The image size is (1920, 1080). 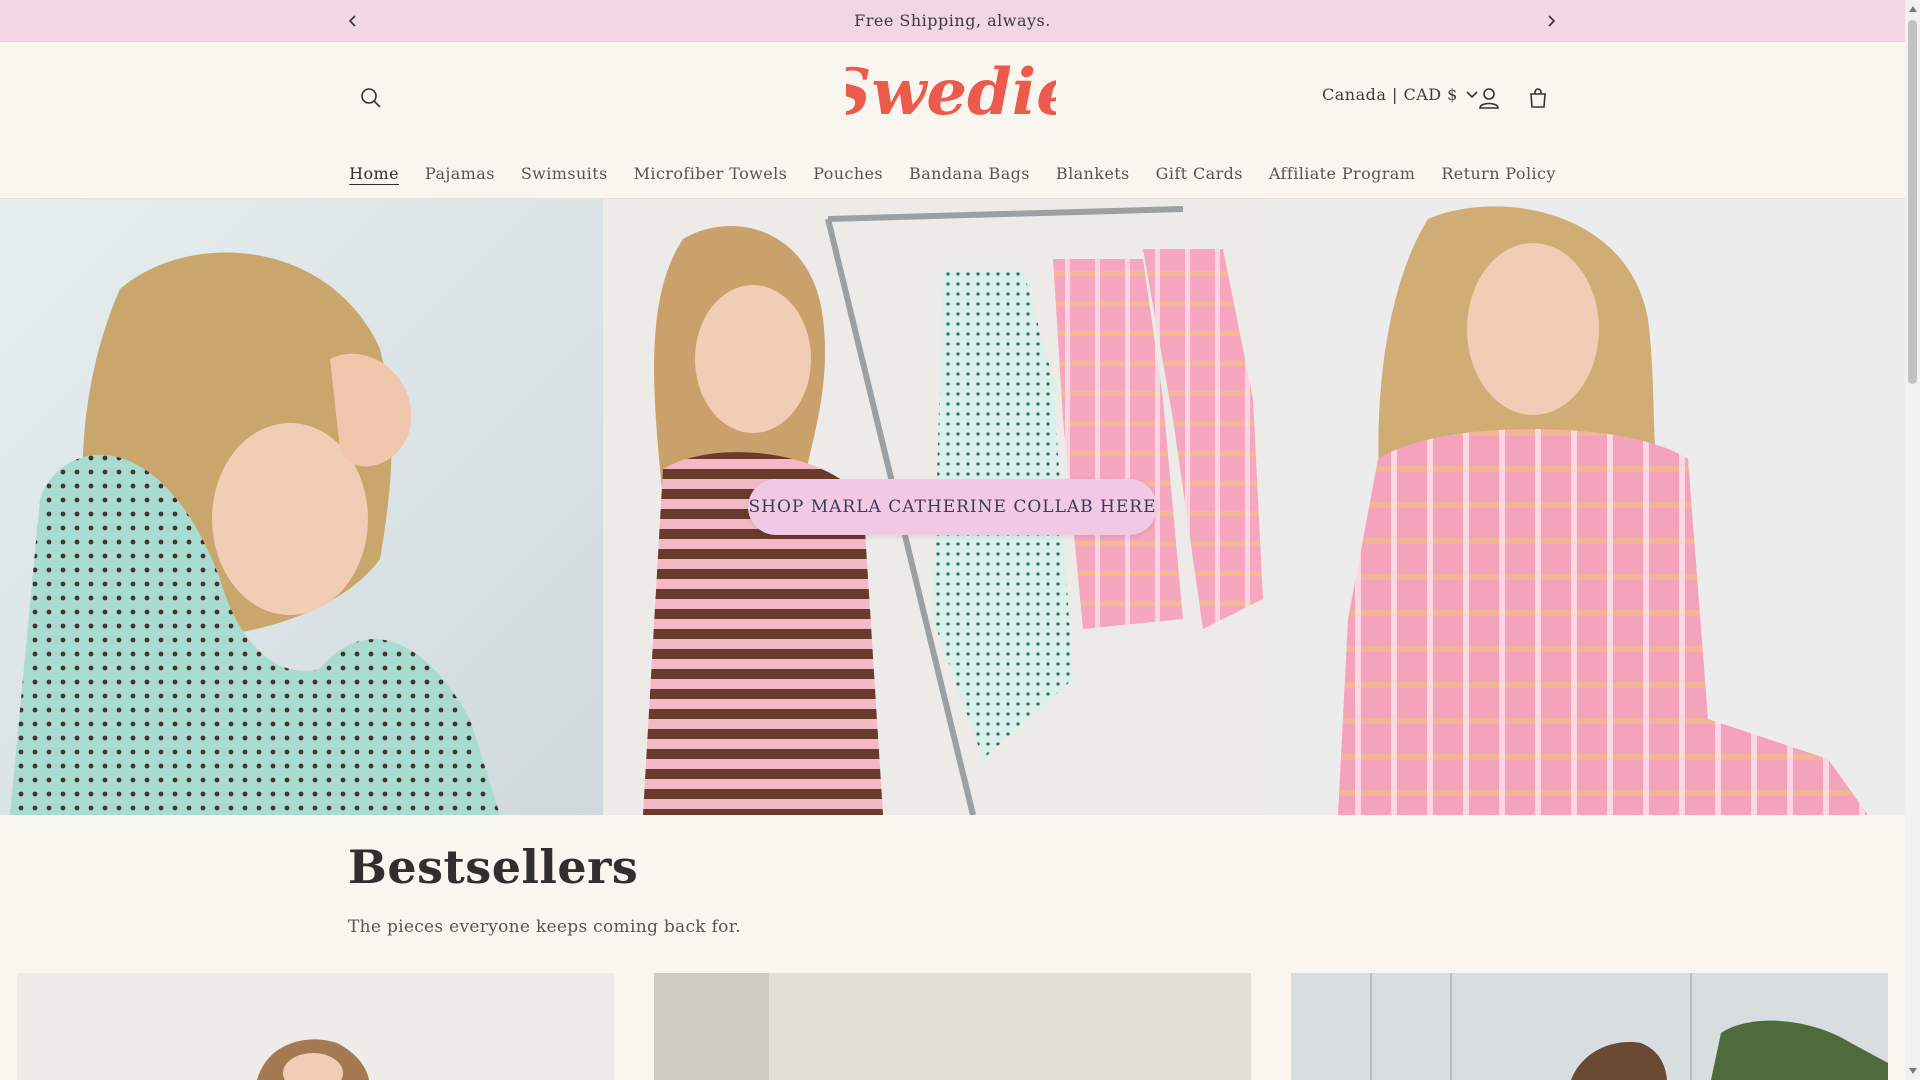 I want to click on nav-item-swimsuits: Swimsuits, so click(x=564, y=173).